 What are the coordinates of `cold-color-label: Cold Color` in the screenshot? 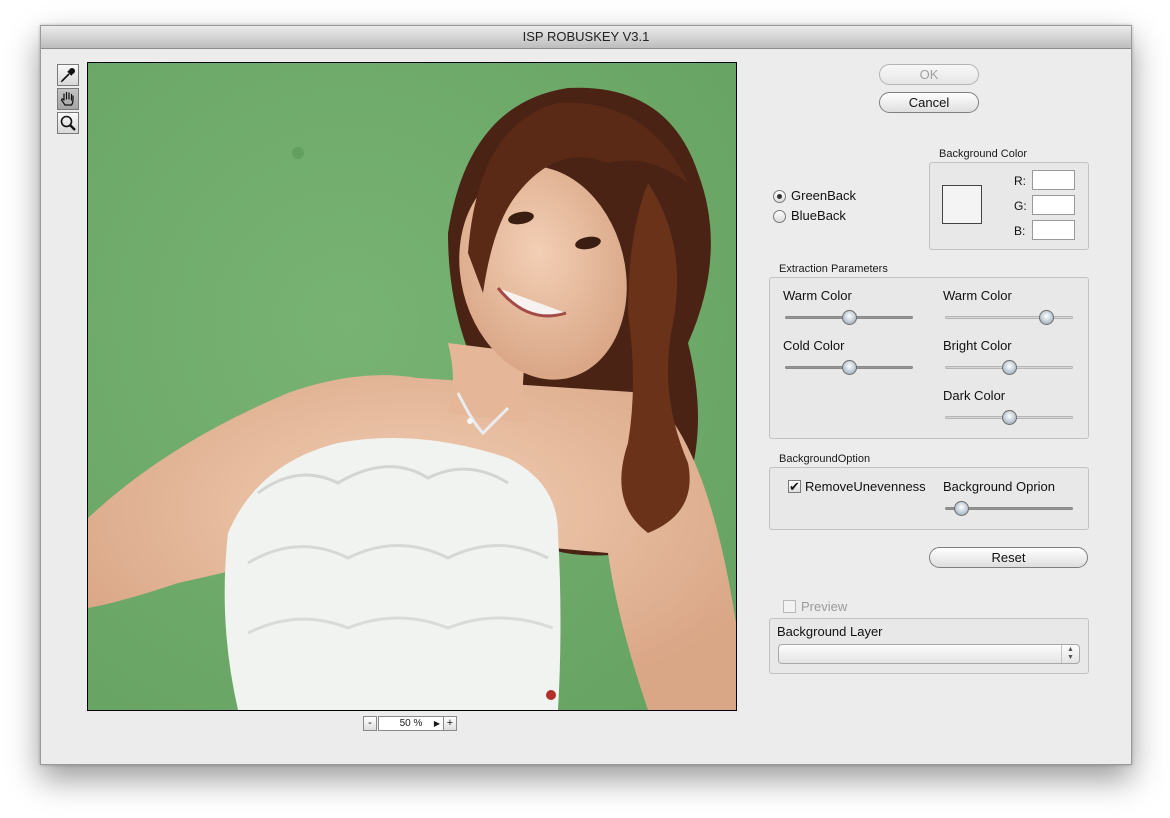 It's located at (814, 345).